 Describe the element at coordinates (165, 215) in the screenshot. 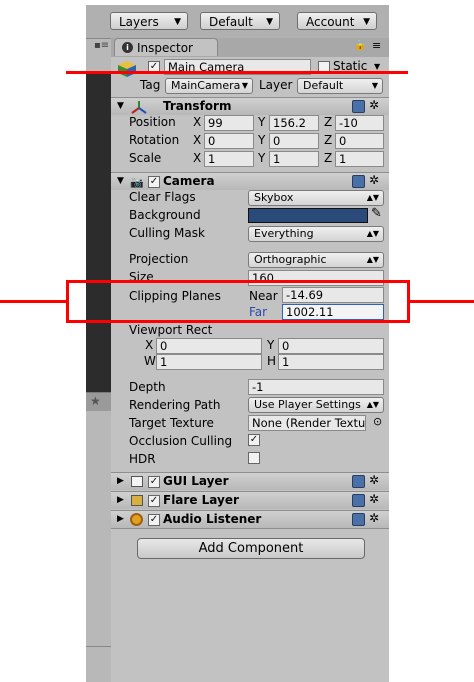

I see `background-label: Background` at that location.